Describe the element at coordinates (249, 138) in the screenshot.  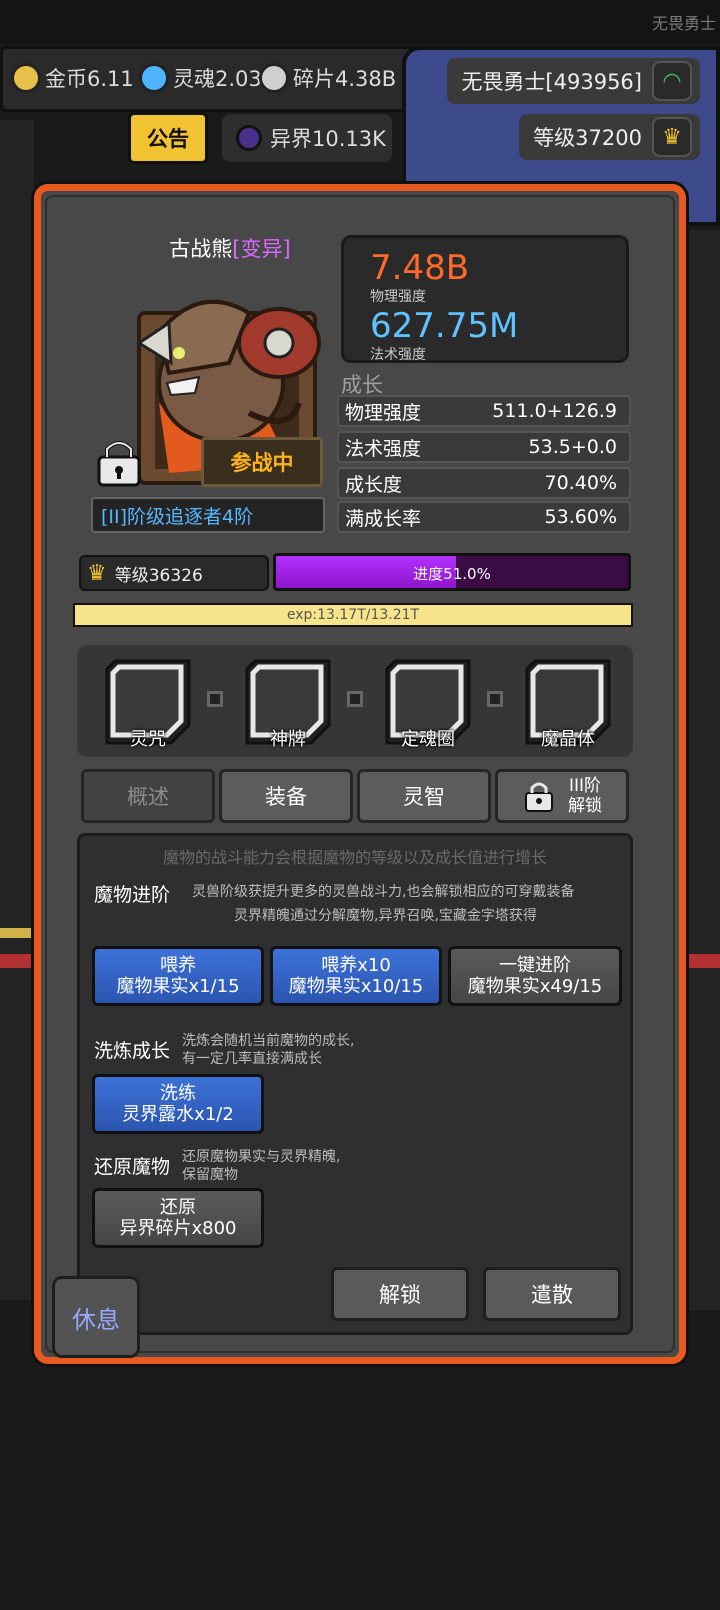
I see `other-world-icon` at that location.